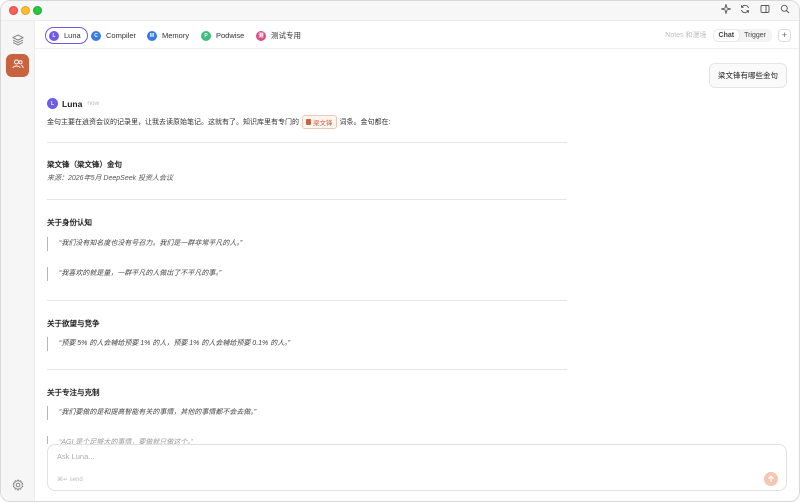  Describe the element at coordinates (121, 35) in the screenshot. I see `tab-label: Compiler` at that location.